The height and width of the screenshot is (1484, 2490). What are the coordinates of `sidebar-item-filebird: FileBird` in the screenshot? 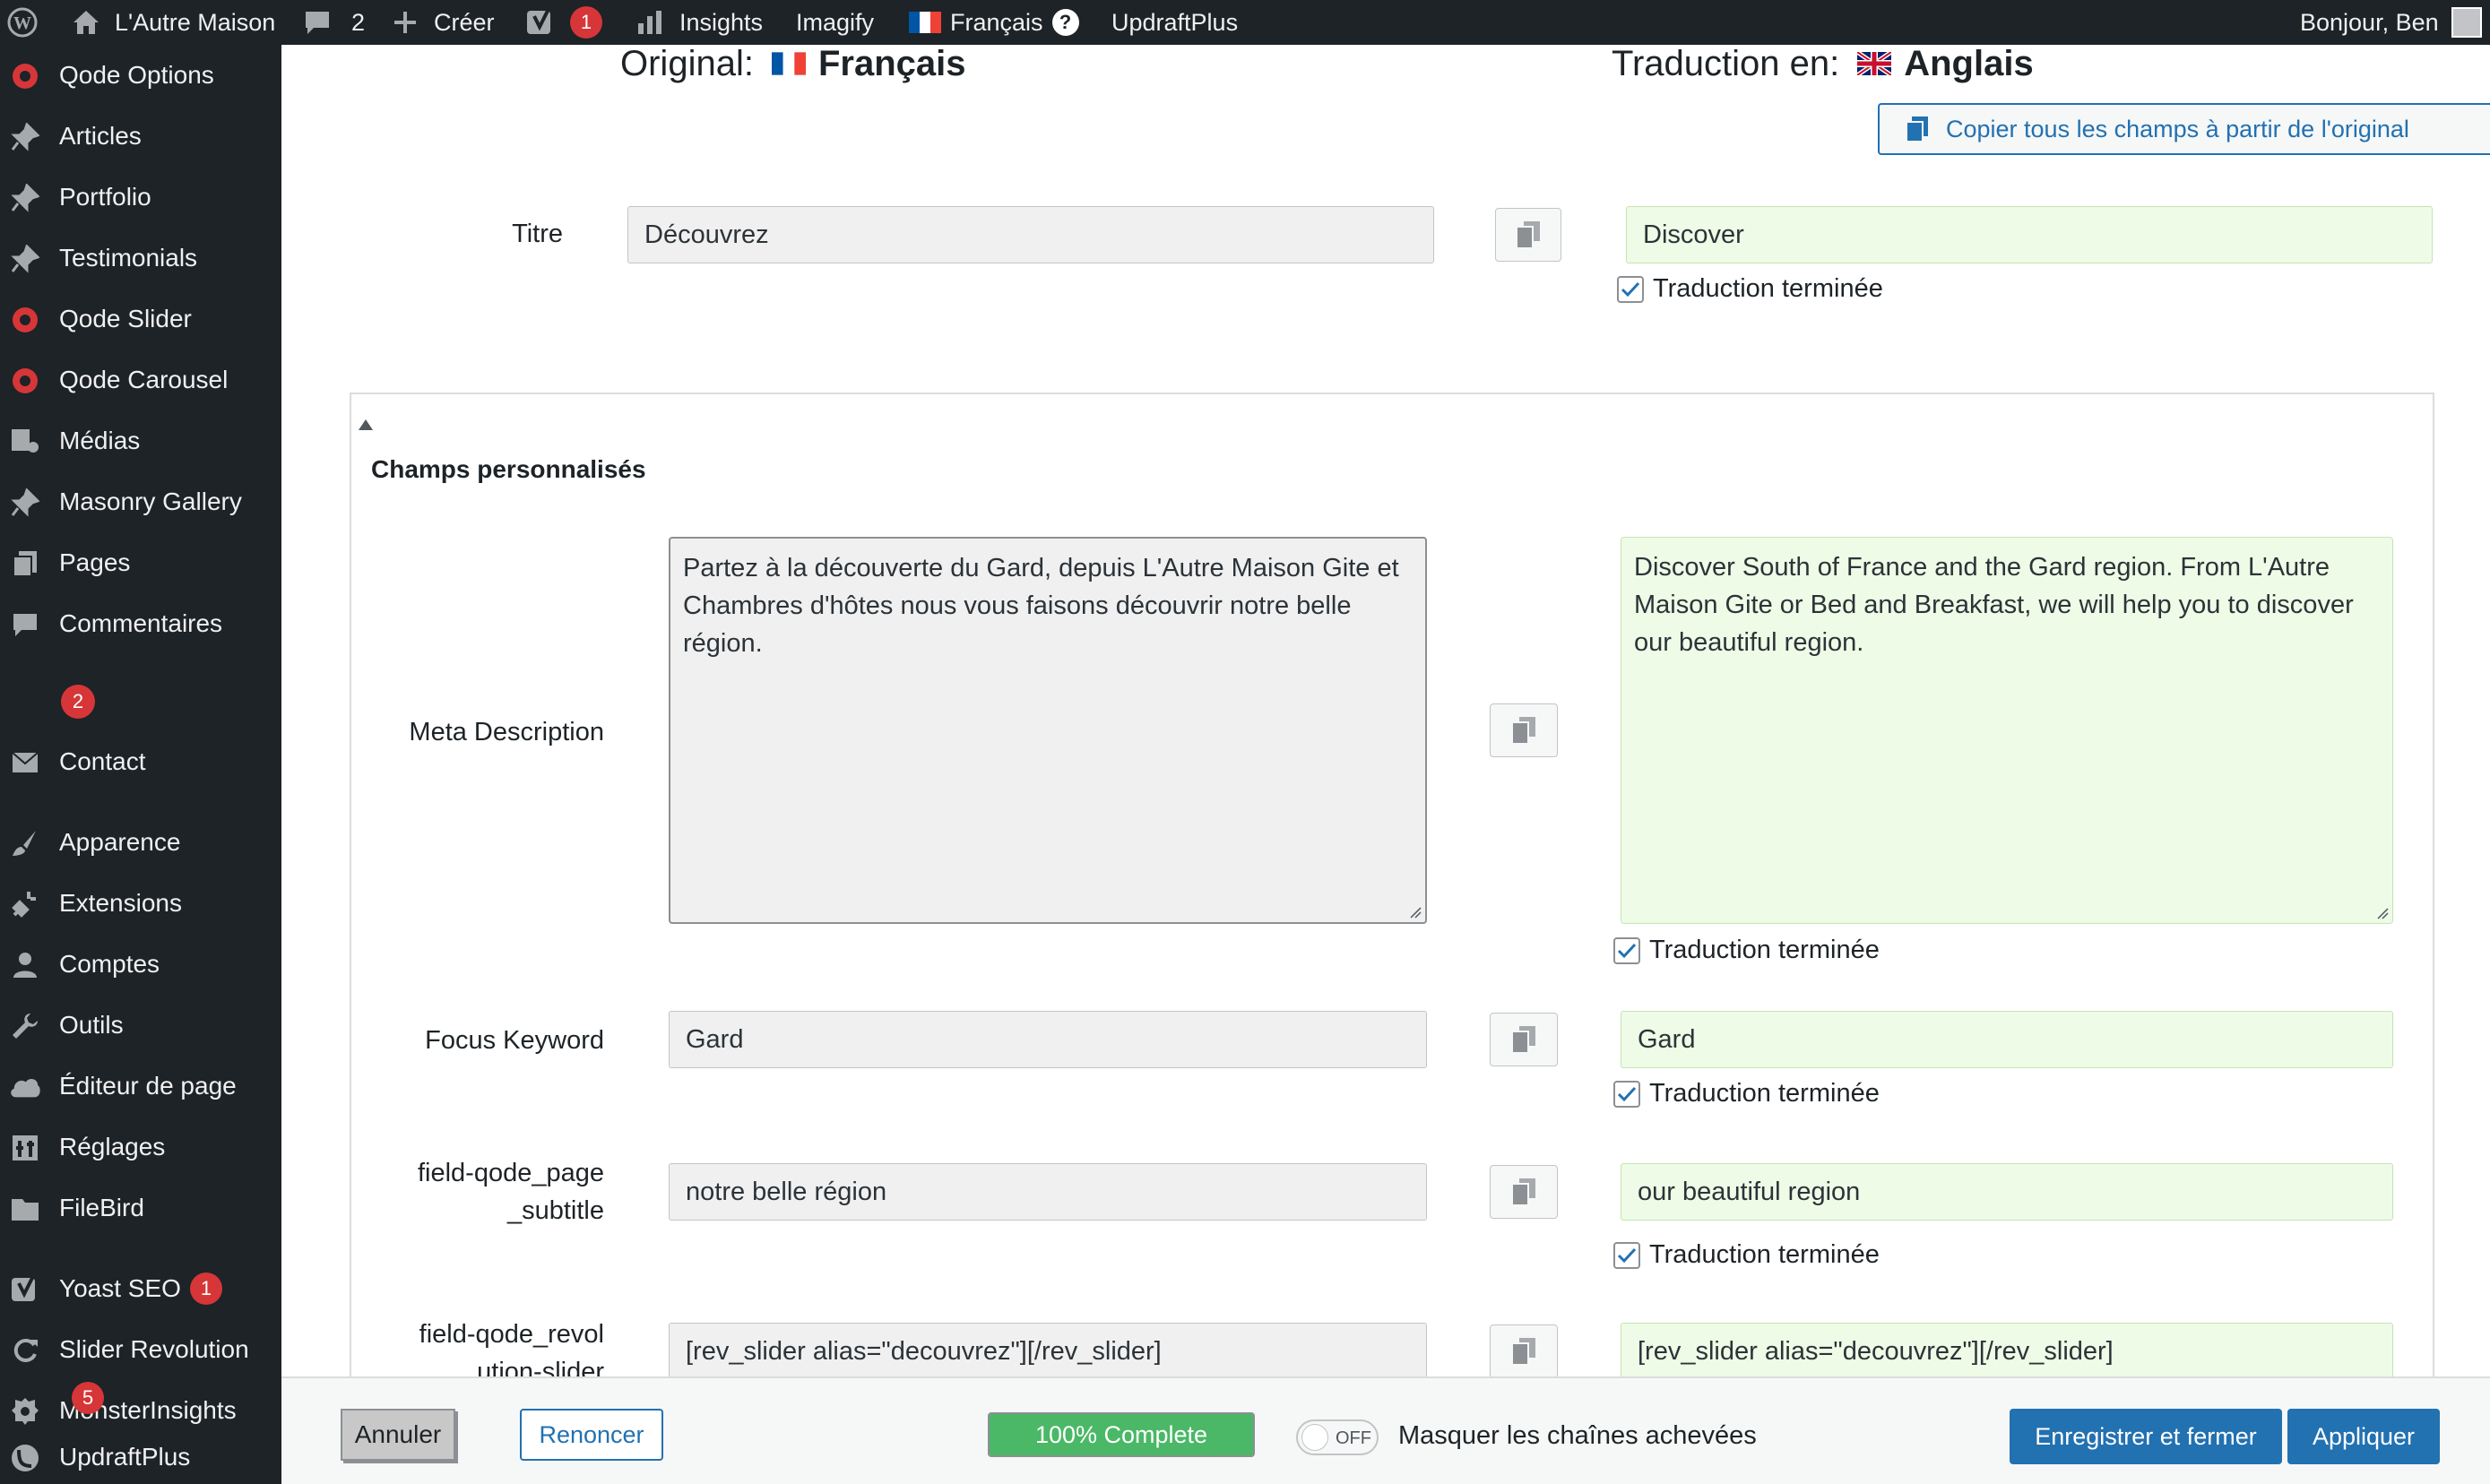 It's located at (140, 1208).